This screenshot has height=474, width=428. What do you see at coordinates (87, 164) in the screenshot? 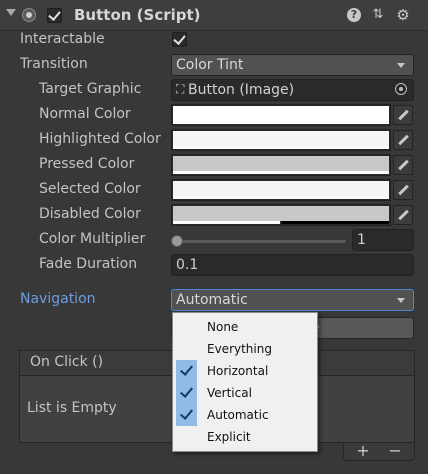
I see `pressed-color-label: Pressed Color` at bounding box center [87, 164].